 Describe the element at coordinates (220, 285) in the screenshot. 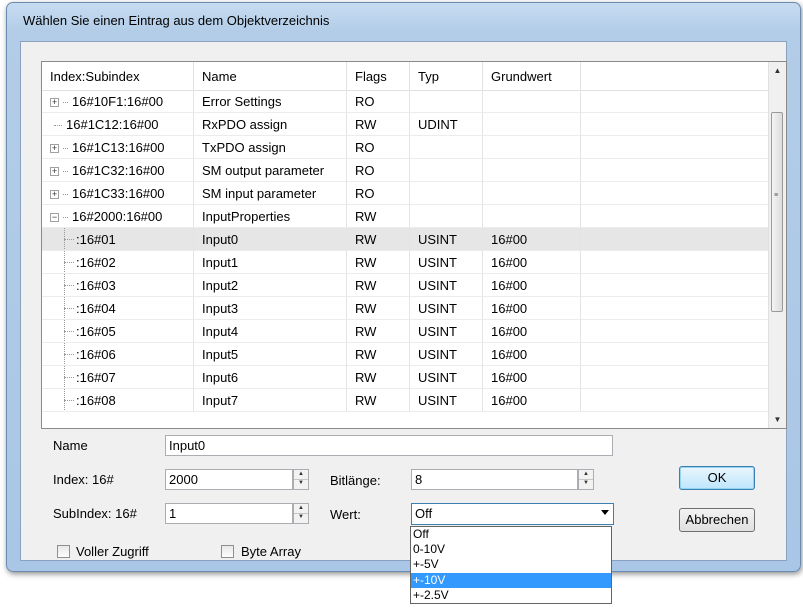

I see `cell-name-text: Input2` at that location.